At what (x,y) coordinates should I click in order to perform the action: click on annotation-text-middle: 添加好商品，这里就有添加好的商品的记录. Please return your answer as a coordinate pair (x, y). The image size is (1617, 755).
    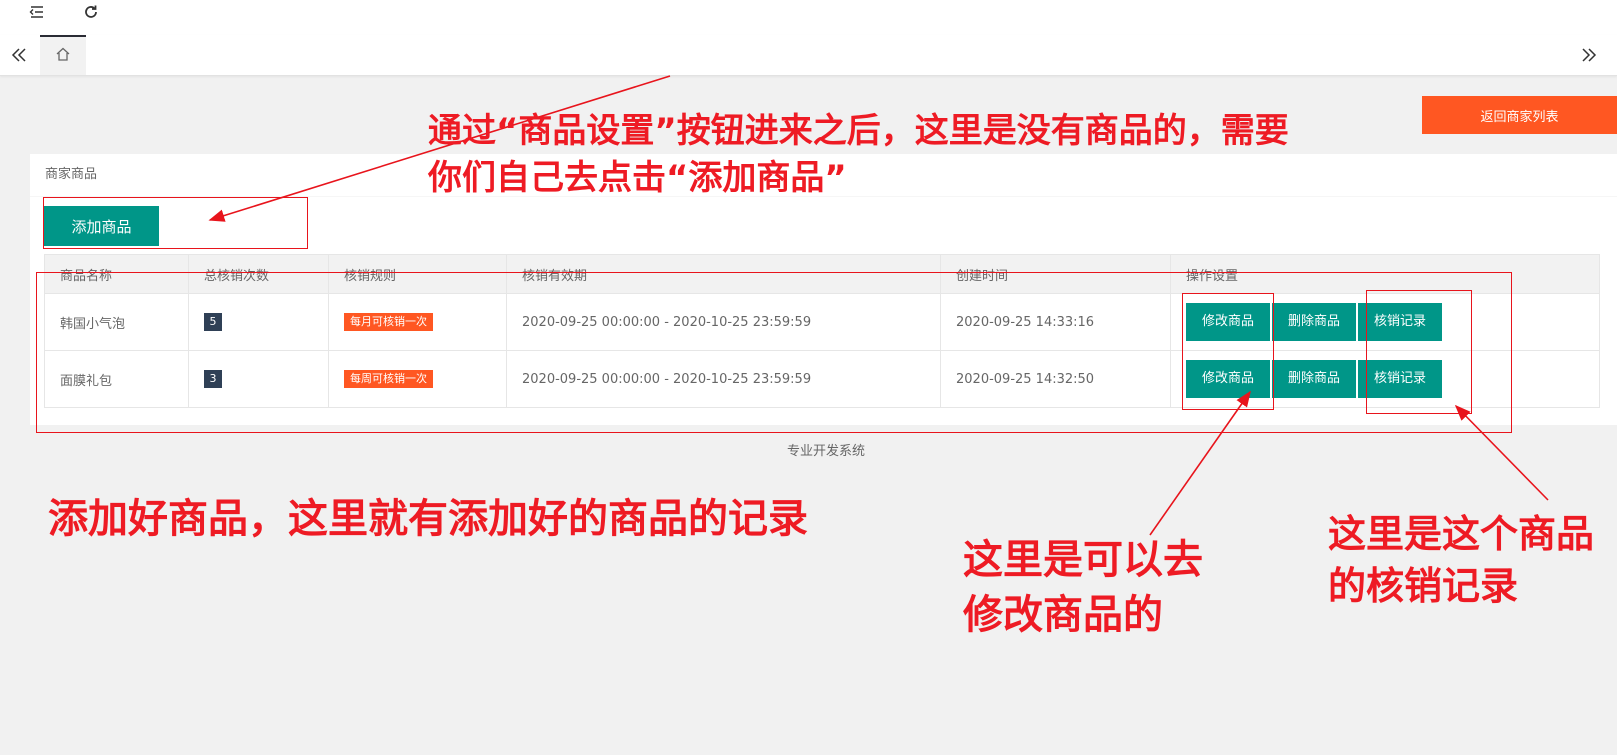
    Looking at the image, I should click on (428, 519).